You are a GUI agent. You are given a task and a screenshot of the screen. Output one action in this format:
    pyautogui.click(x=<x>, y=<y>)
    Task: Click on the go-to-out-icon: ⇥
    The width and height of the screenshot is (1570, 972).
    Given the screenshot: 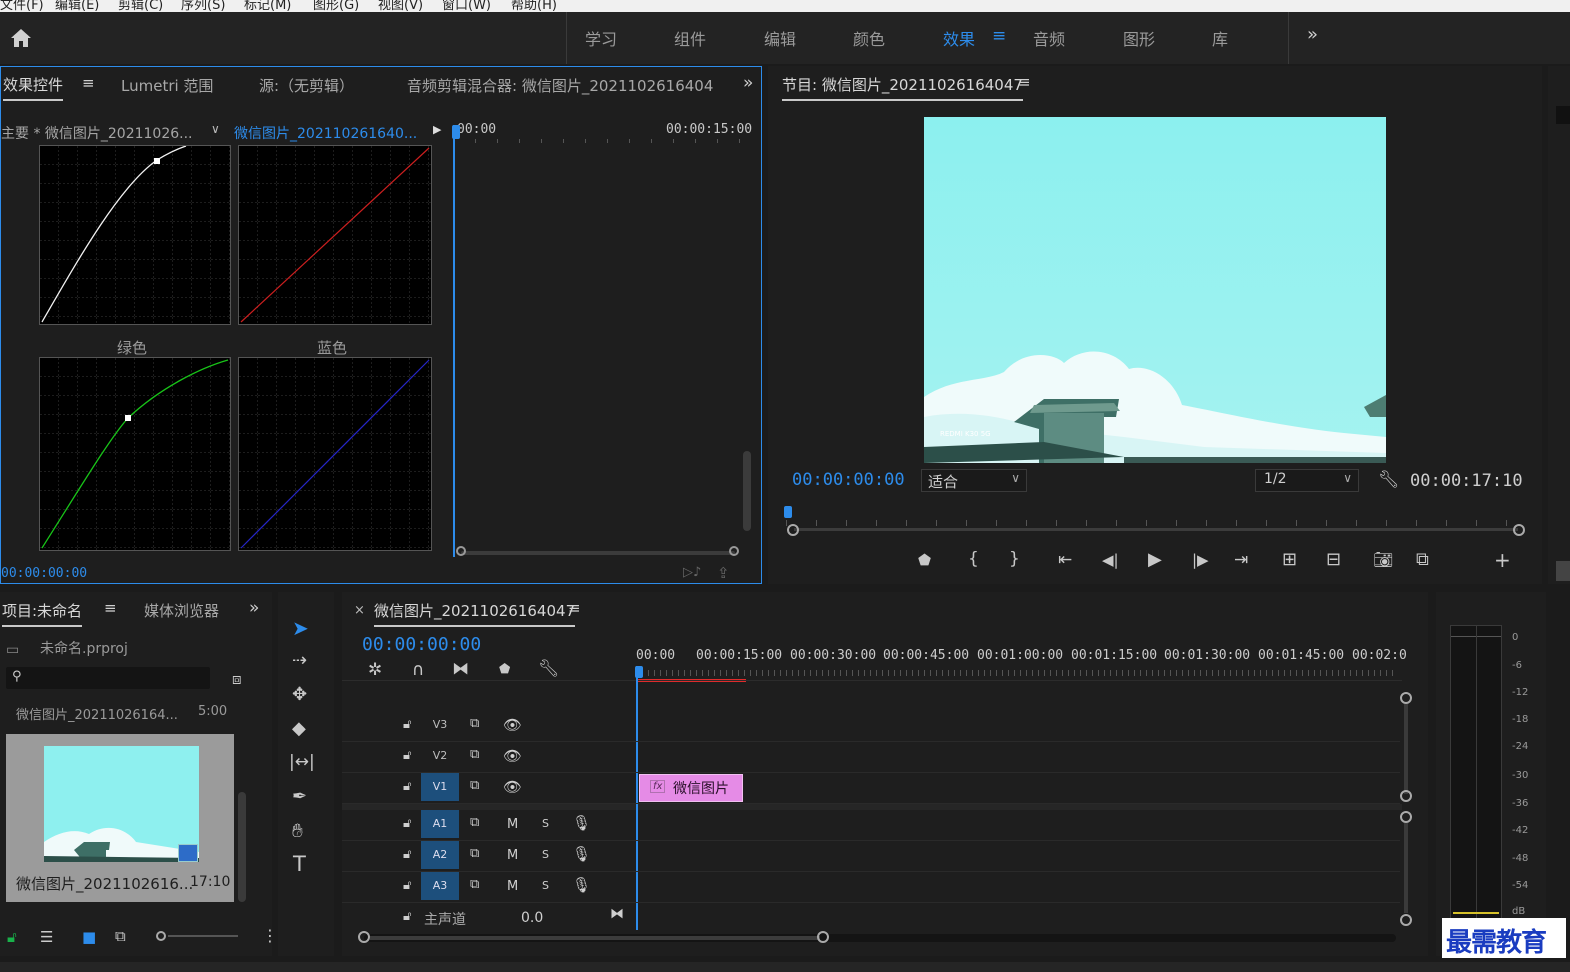 What is the action you would take?
    pyautogui.click(x=1241, y=560)
    